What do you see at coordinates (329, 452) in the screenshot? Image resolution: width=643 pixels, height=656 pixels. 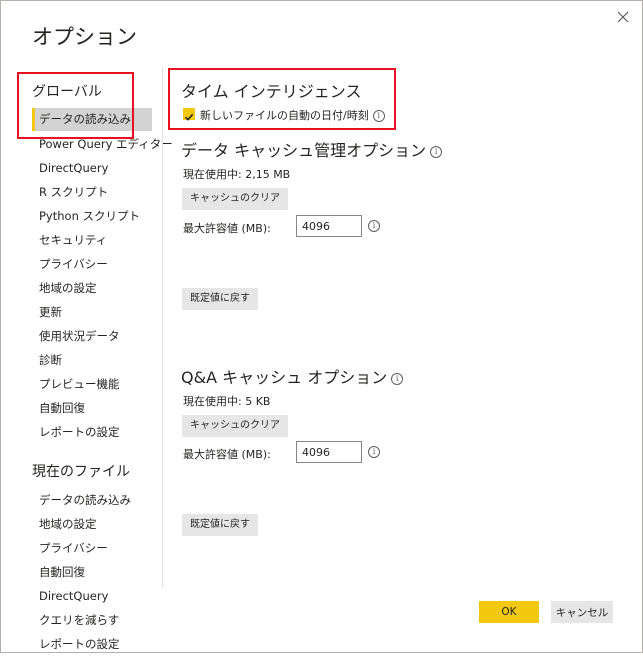 I see `qa-cache-max-input` at bounding box center [329, 452].